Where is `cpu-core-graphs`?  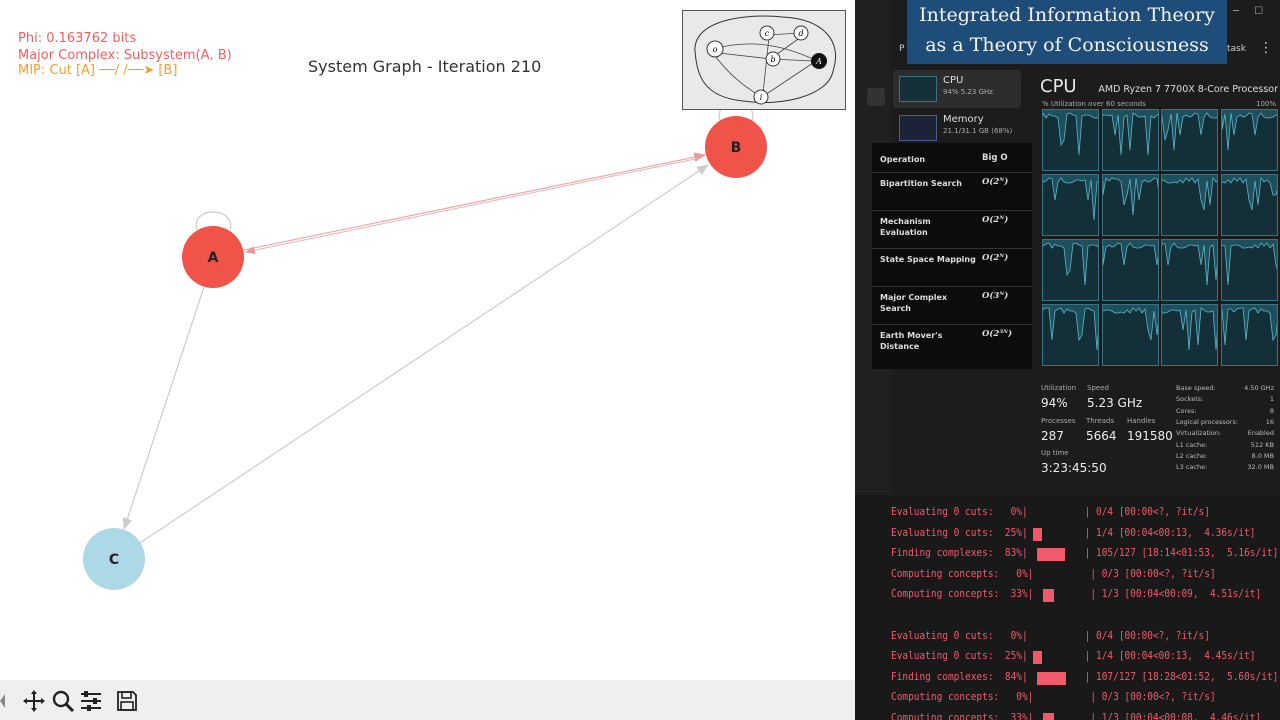
cpu-core-graphs is located at coordinates (1160, 238).